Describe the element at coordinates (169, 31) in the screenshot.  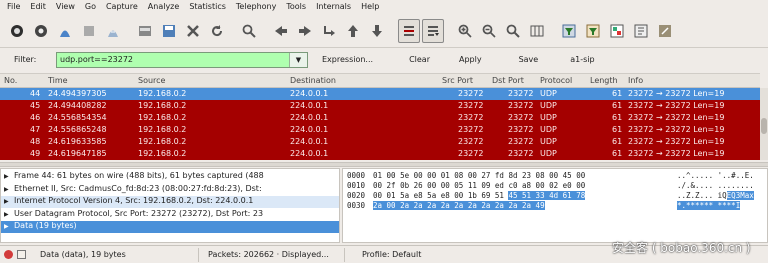
I see `save-file-button` at that location.